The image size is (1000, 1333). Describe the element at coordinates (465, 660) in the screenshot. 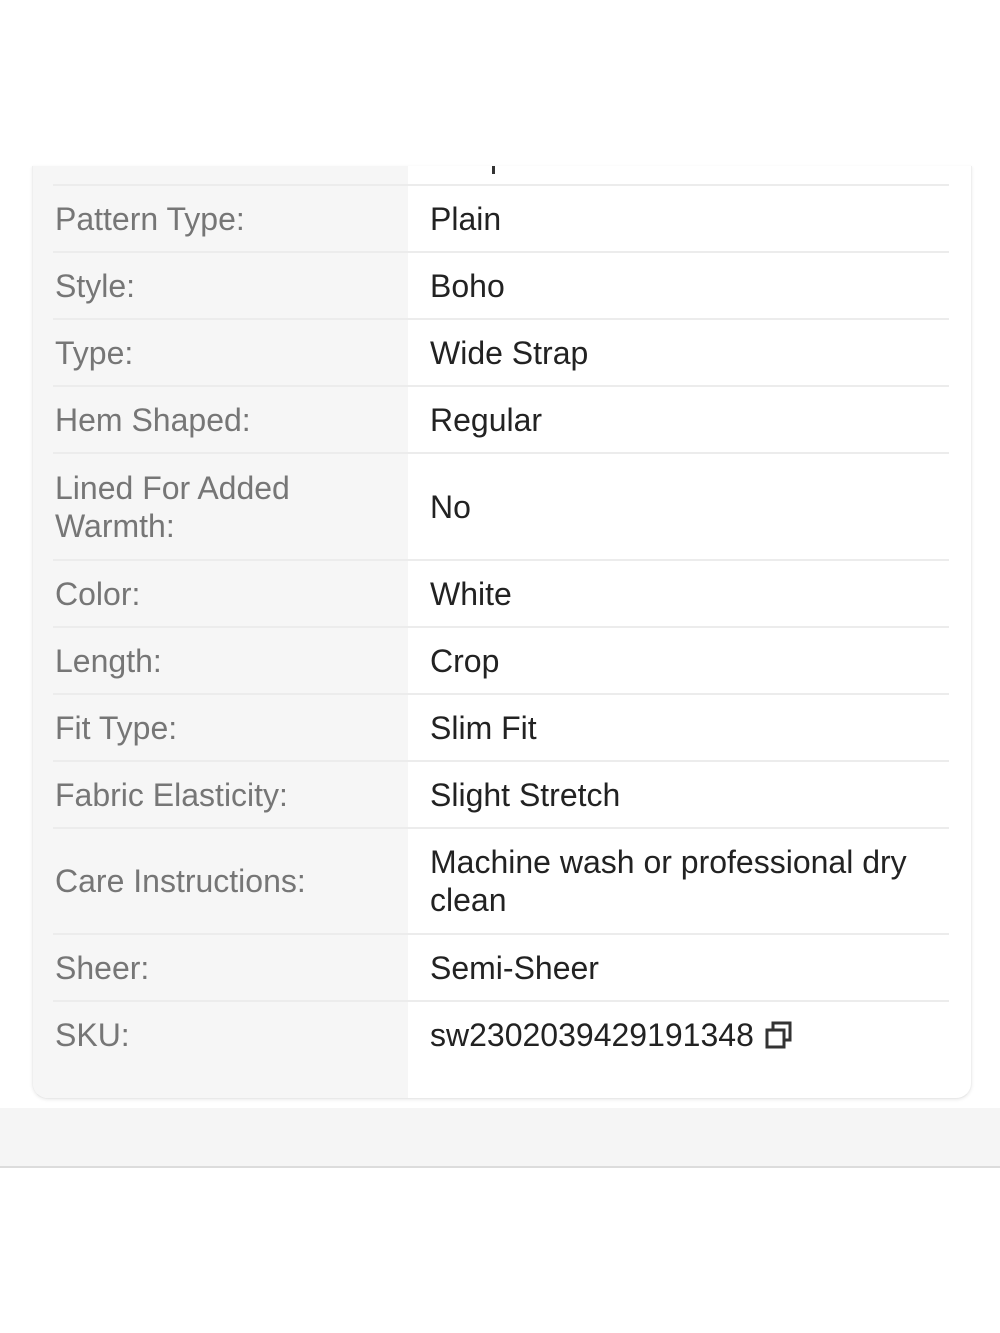

I see `spec-value: Crop` at that location.